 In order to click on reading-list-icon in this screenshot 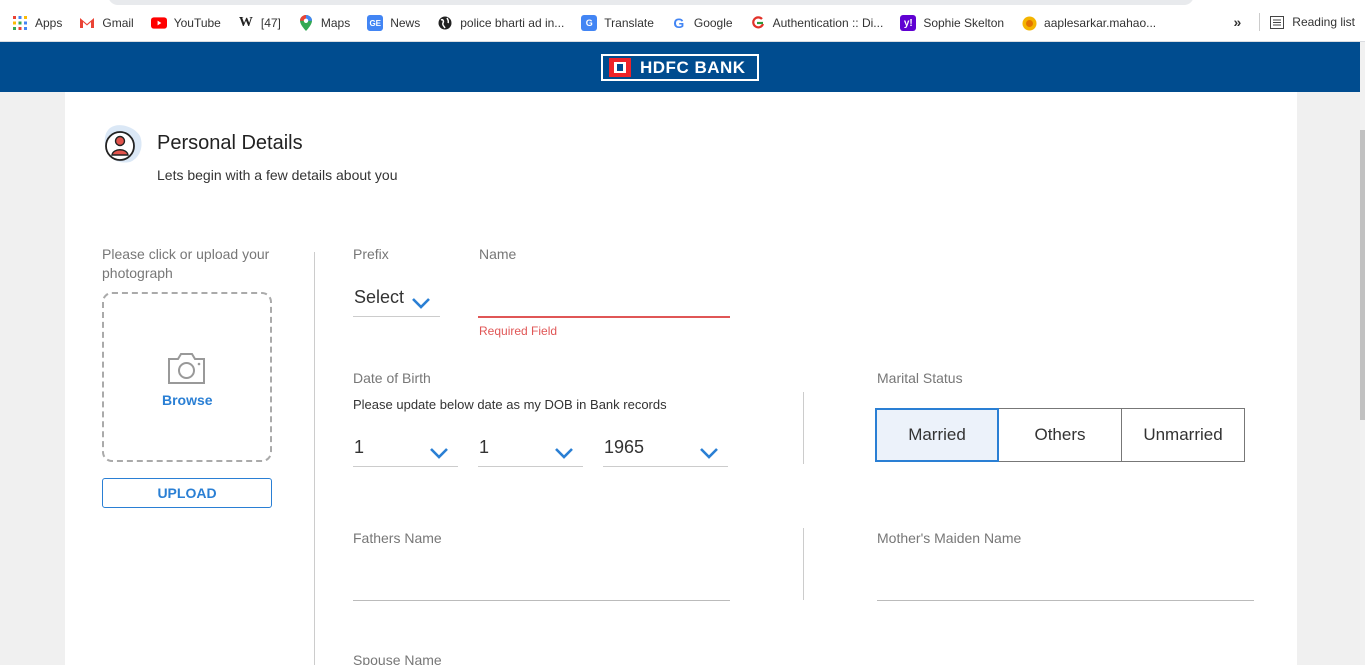, I will do `click(1277, 22)`.